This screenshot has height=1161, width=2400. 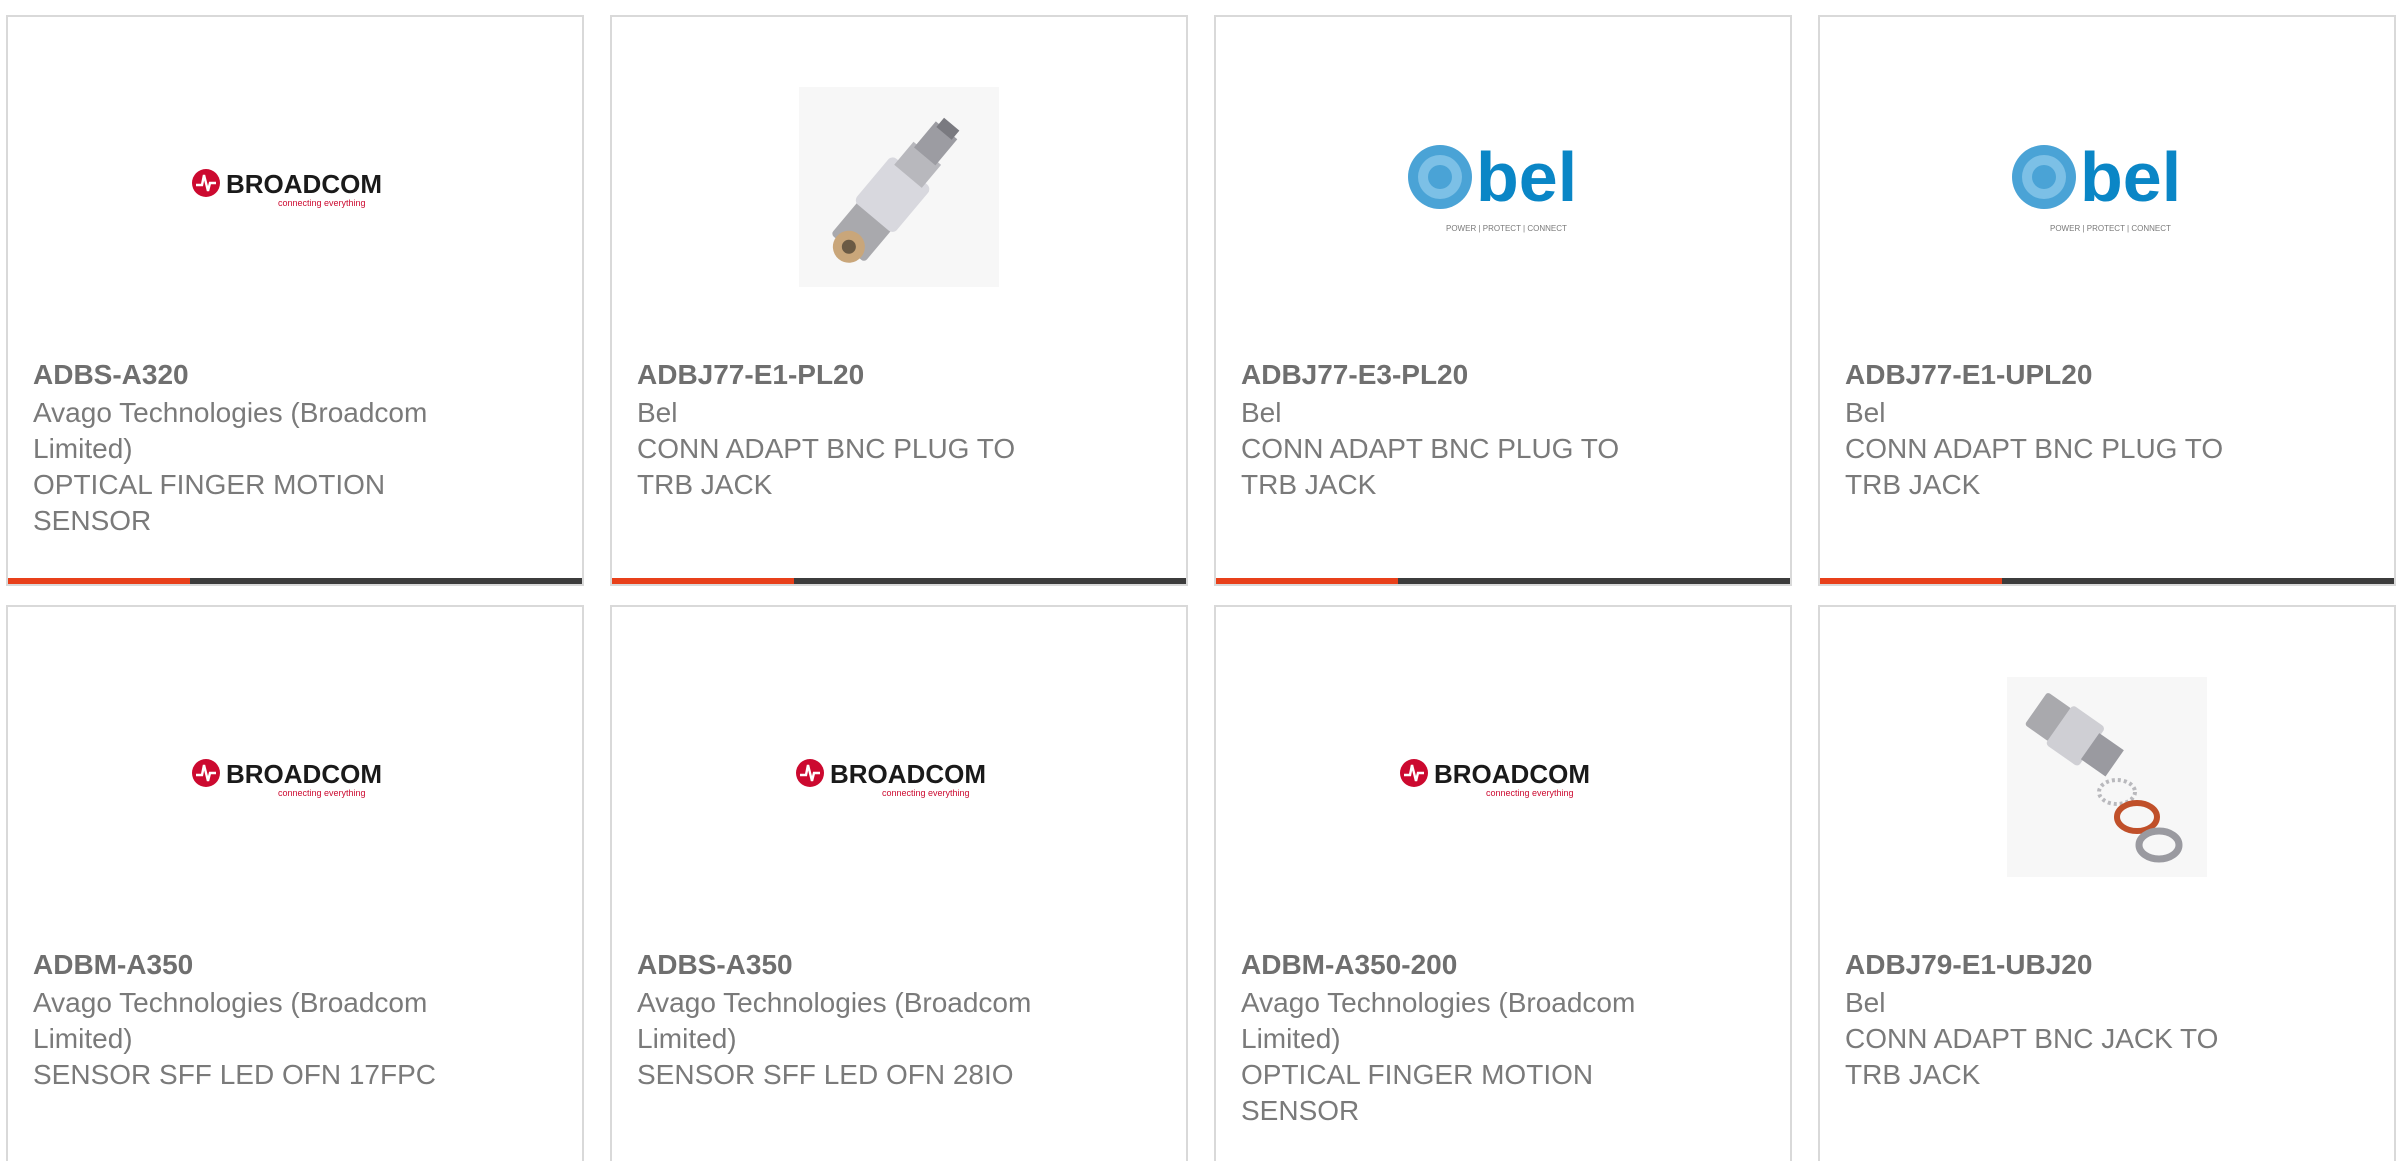 What do you see at coordinates (2060, 965) in the screenshot?
I see `part-number: ADBJ79-E1-UBJ20` at bounding box center [2060, 965].